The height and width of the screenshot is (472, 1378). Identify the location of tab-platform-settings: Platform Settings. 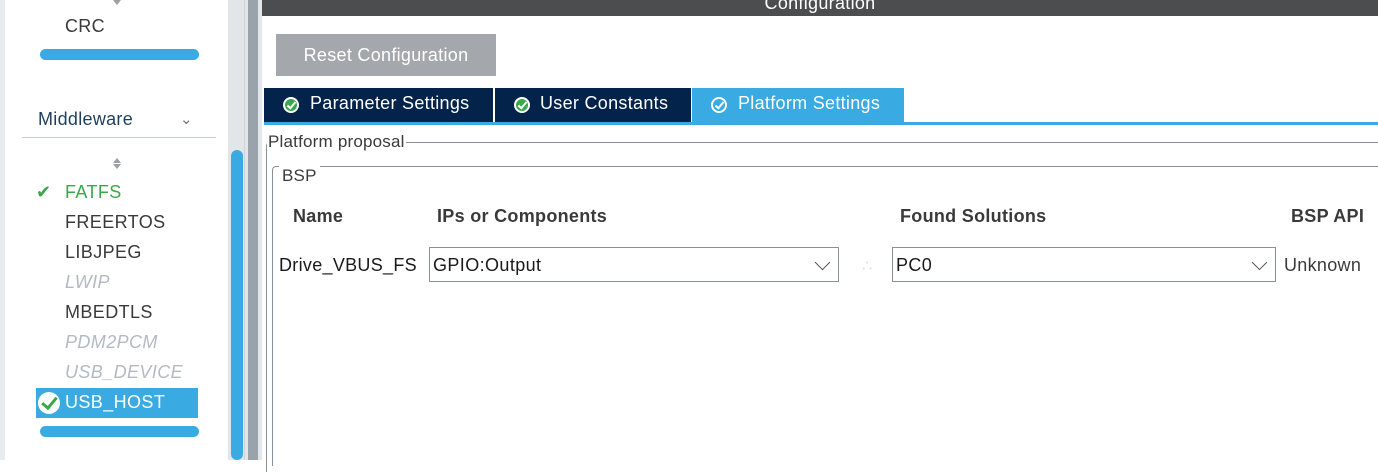
(798, 105).